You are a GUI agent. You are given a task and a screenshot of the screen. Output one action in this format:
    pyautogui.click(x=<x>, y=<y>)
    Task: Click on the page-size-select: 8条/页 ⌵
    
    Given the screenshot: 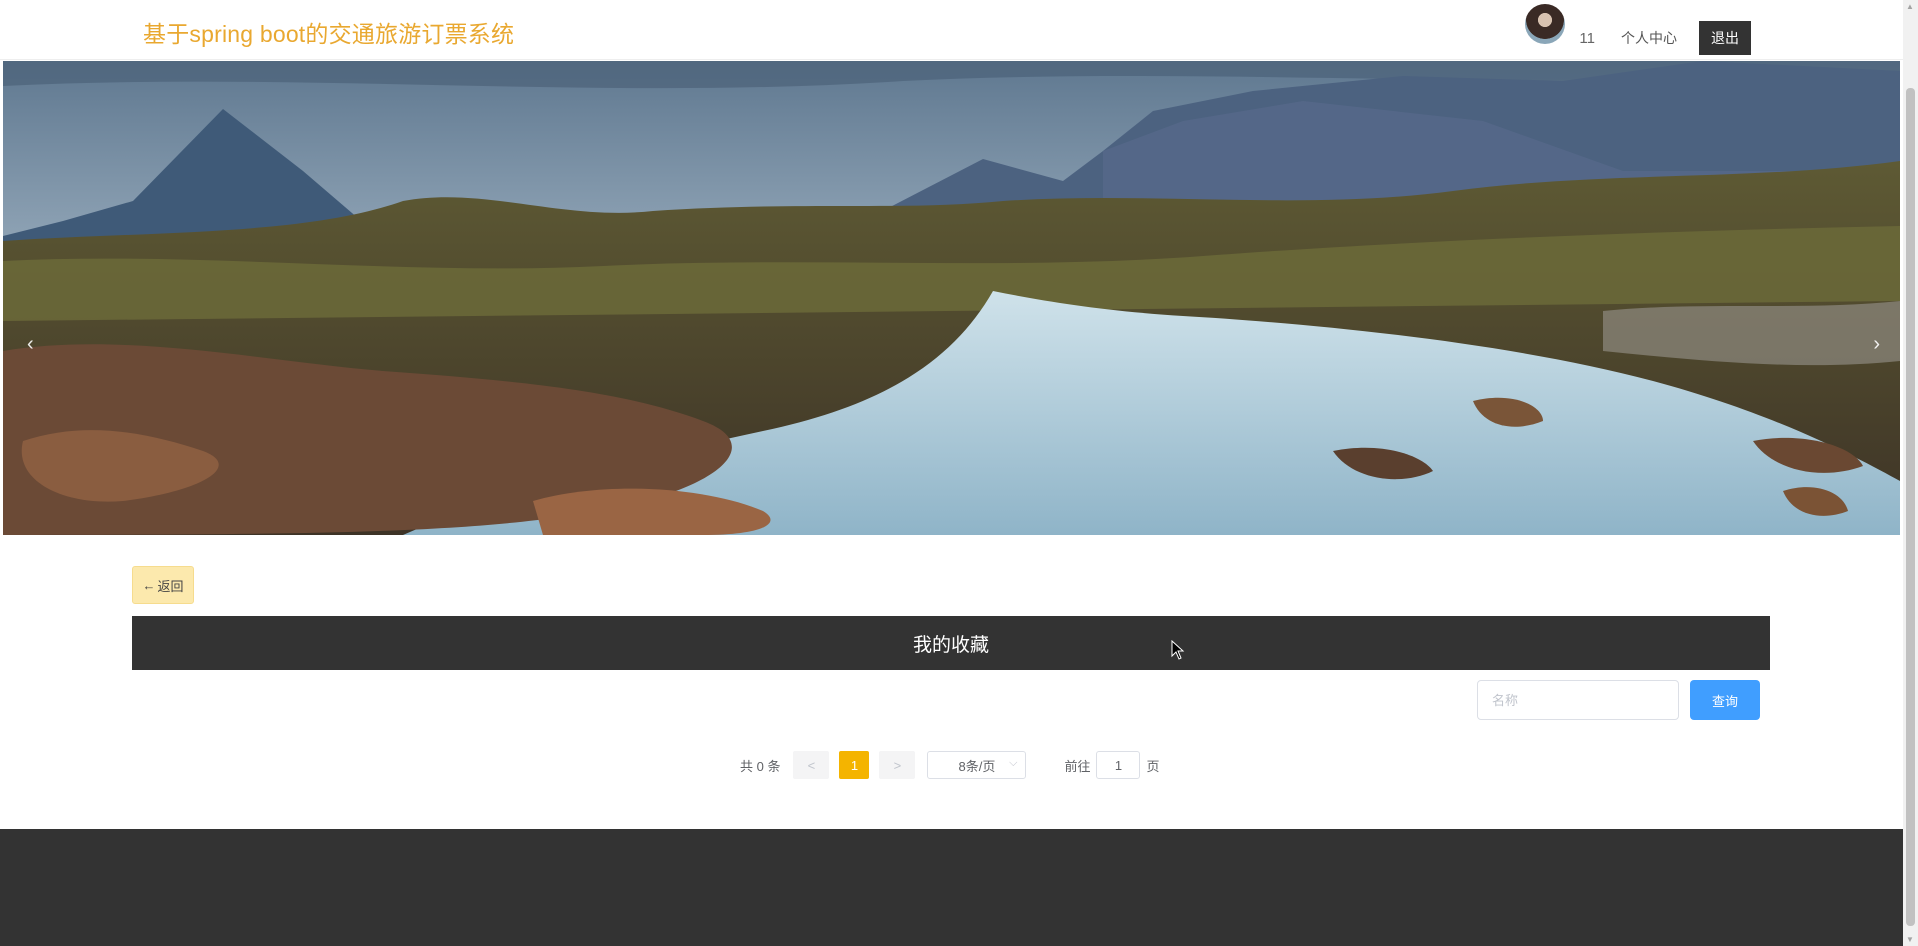 What is the action you would take?
    pyautogui.click(x=977, y=765)
    